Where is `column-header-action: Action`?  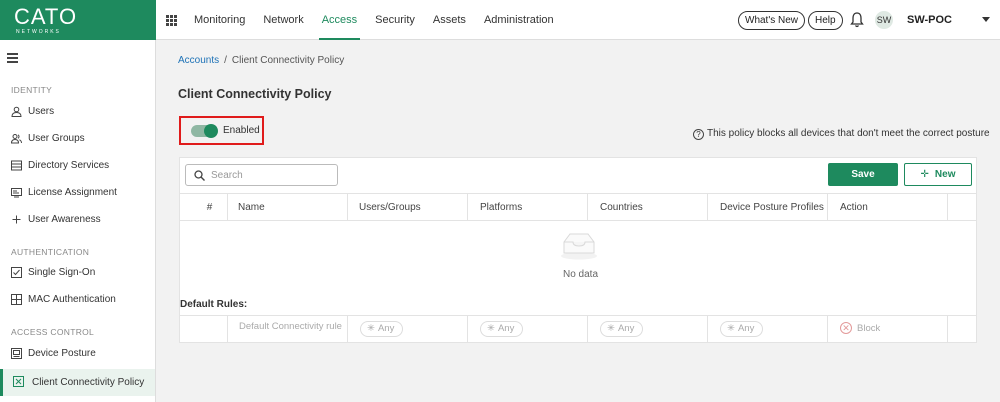
column-header-action: Action is located at coordinates (888, 207).